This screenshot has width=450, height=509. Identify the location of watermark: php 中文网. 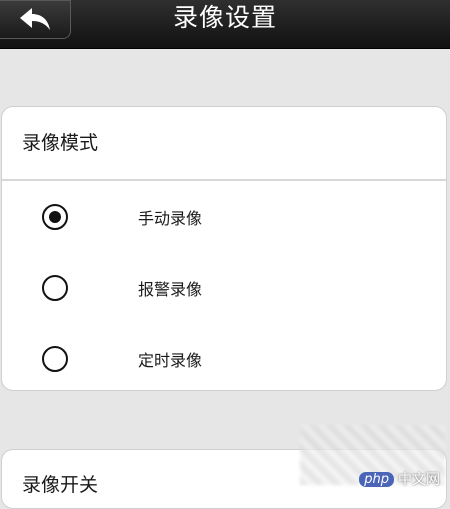
(399, 479).